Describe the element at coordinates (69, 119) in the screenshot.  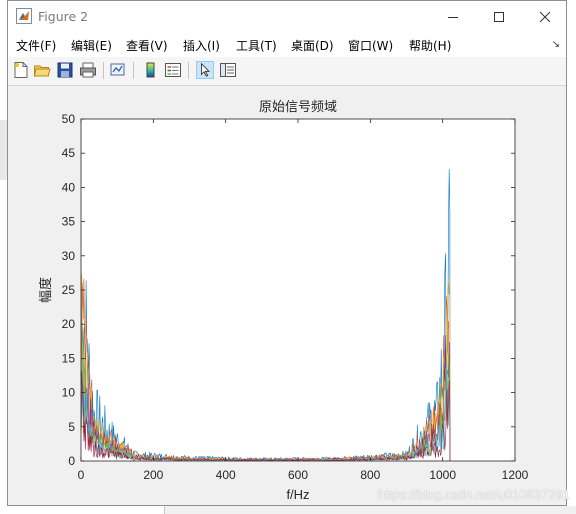
I see `y-tick-label: 50` at that location.